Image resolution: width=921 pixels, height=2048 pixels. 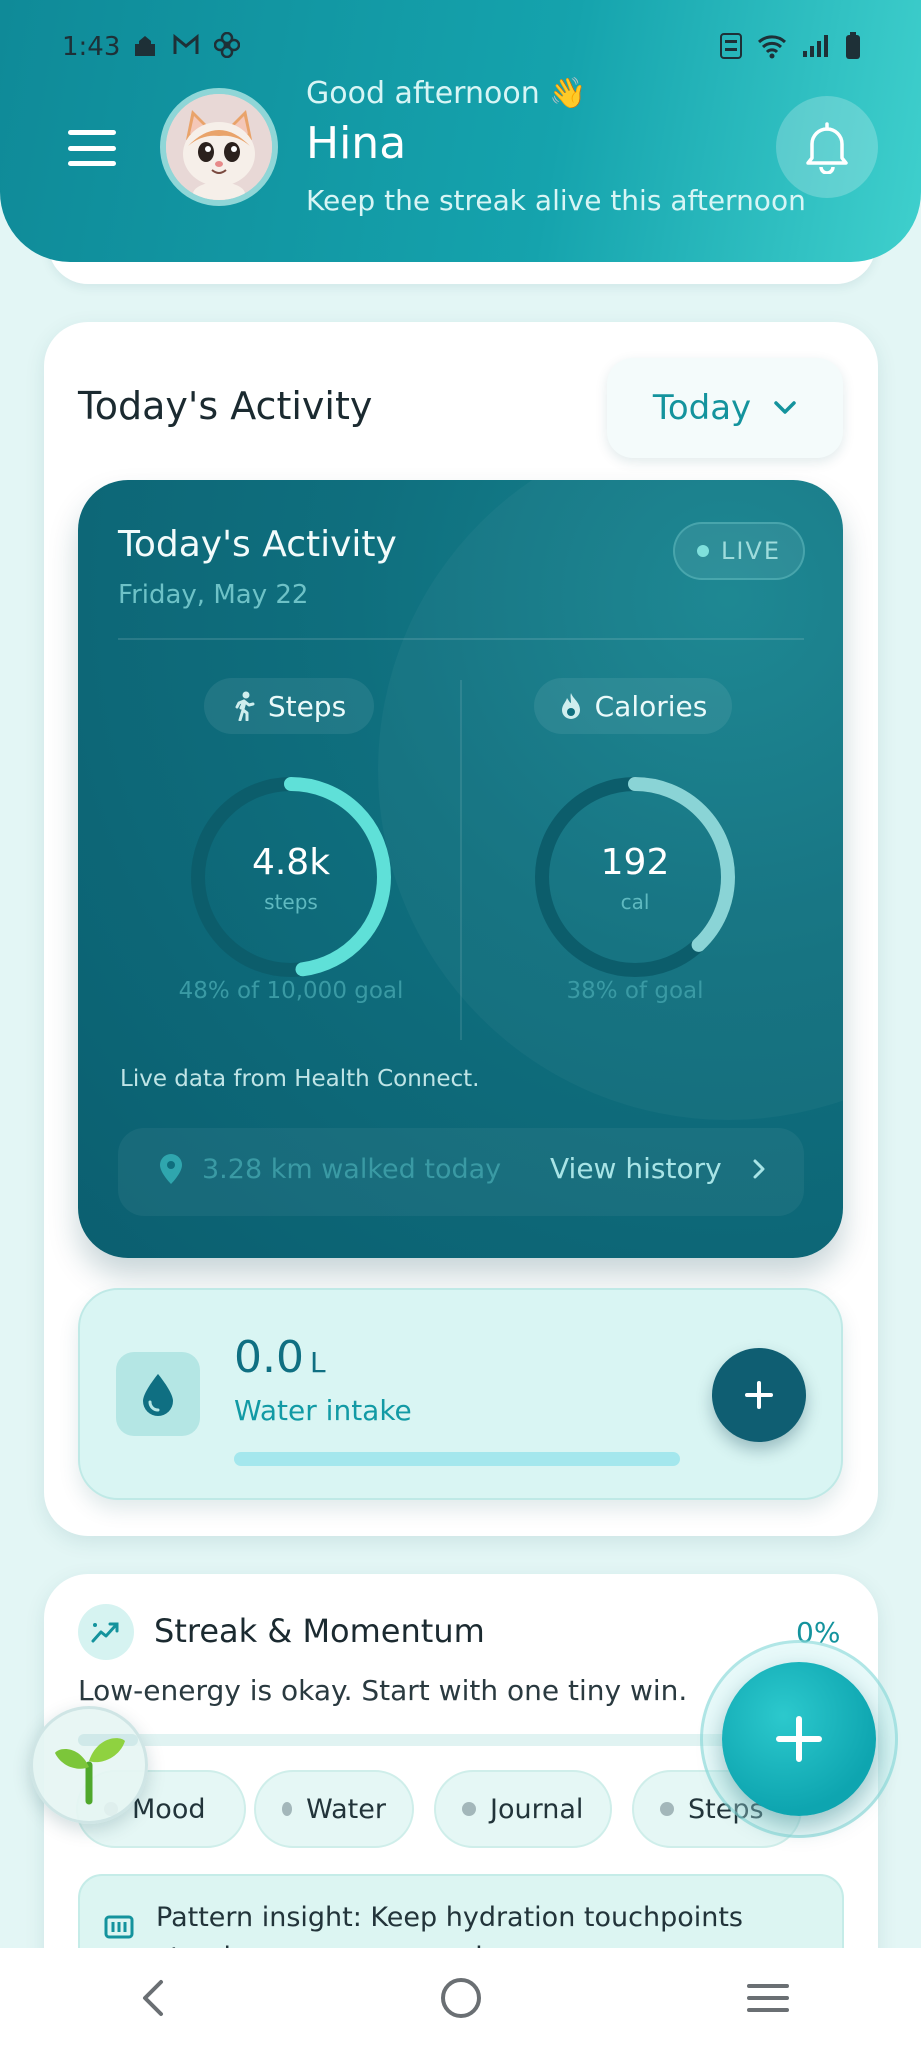 I want to click on live-dot-icon, so click(x=702, y=551).